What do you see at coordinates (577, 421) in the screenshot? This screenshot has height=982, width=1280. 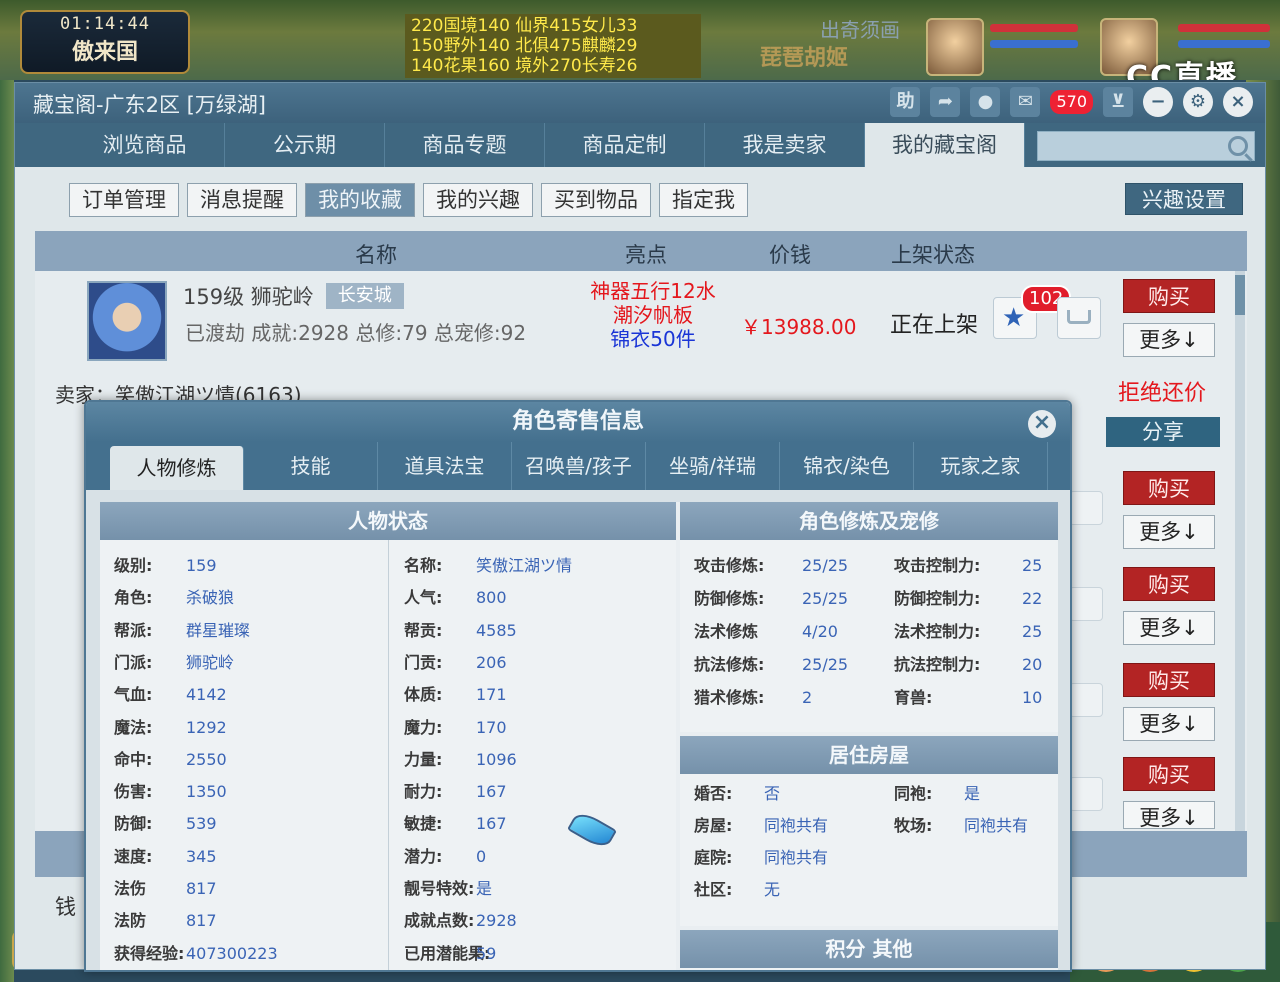 I see `dialog-title: 角色寄售信息` at bounding box center [577, 421].